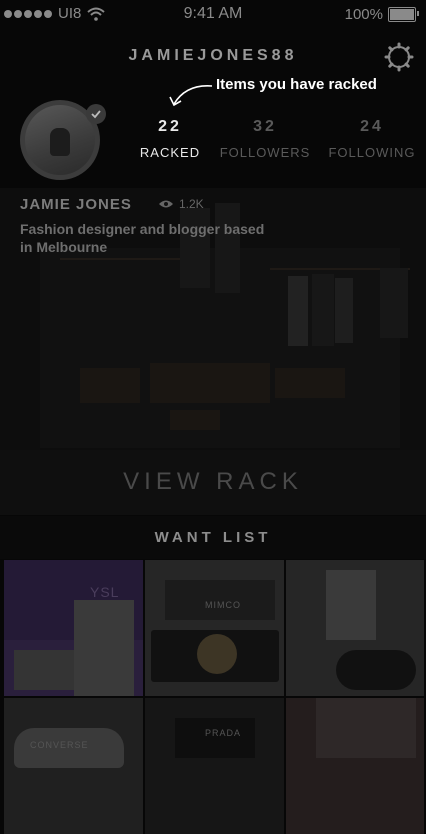  What do you see at coordinates (73, 766) in the screenshot?
I see `want-list-item: CONVERSE` at bounding box center [73, 766].